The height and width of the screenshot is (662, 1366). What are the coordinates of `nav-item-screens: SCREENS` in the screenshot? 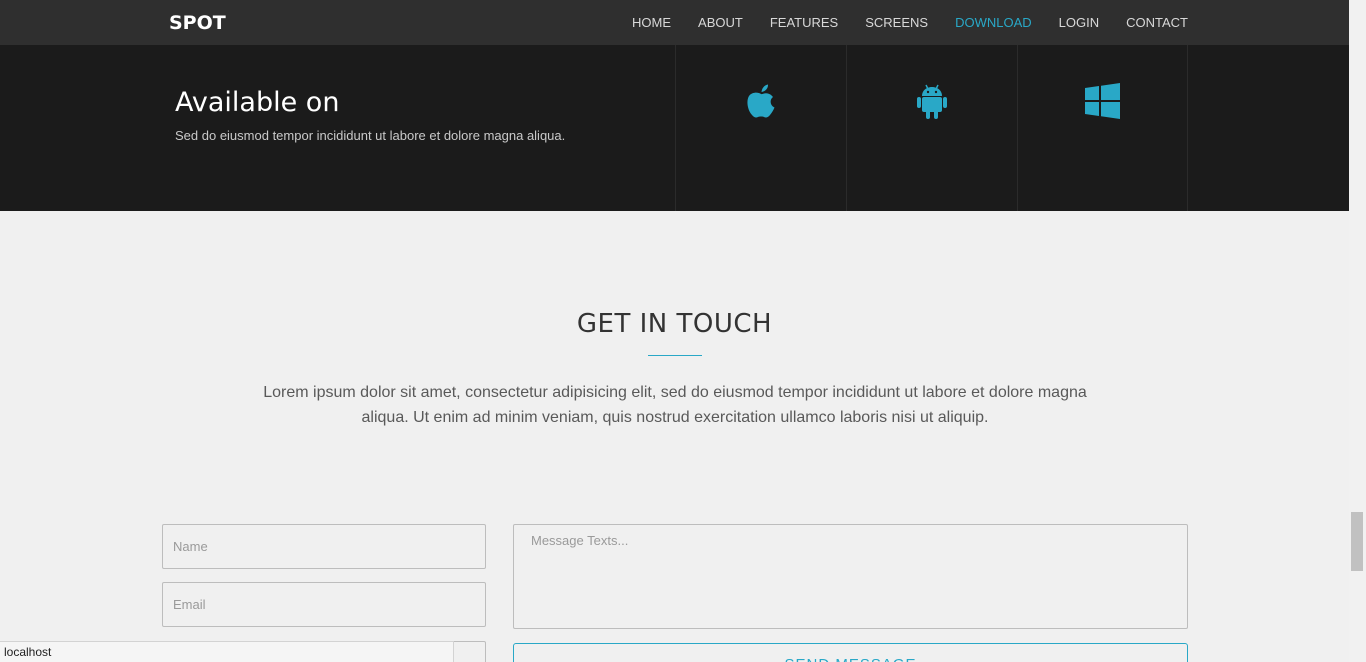 It's located at (896, 22).